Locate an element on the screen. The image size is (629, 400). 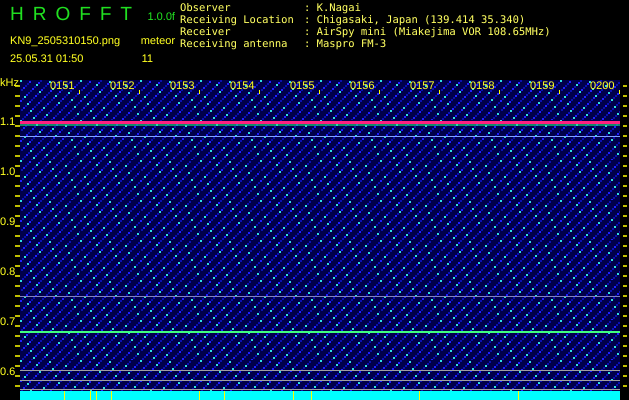
time-label: 0153 is located at coordinates (183, 86).